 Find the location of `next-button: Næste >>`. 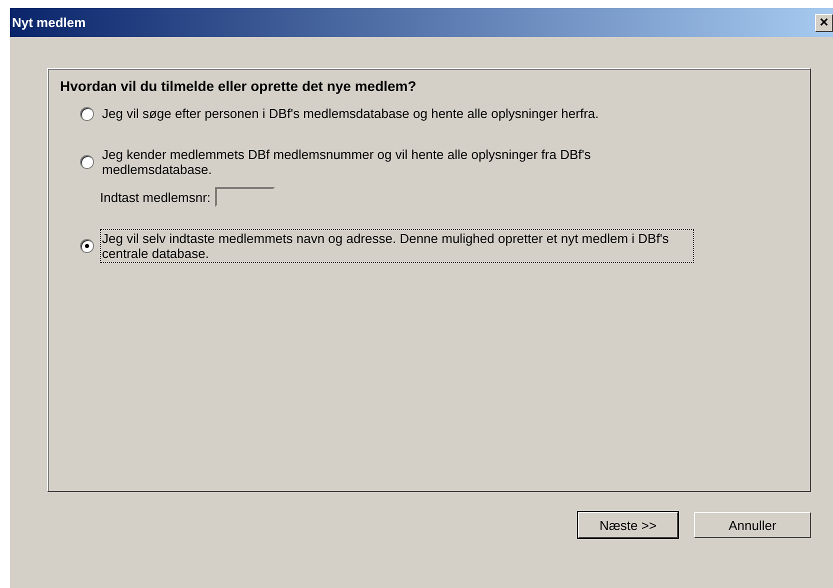

next-button: Næste >> is located at coordinates (628, 525).